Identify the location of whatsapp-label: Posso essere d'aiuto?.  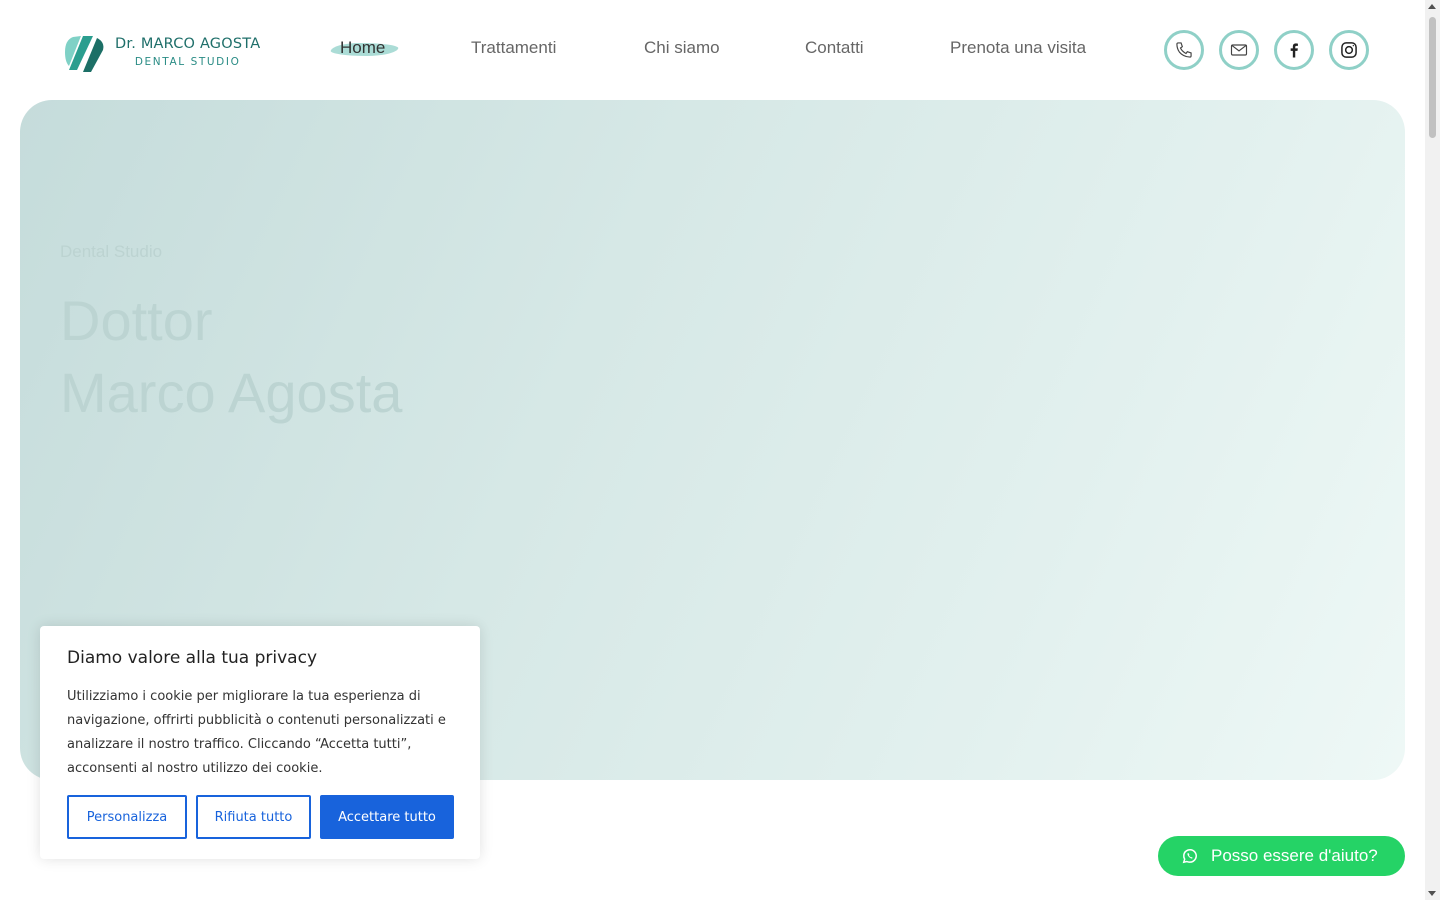
(1294, 855).